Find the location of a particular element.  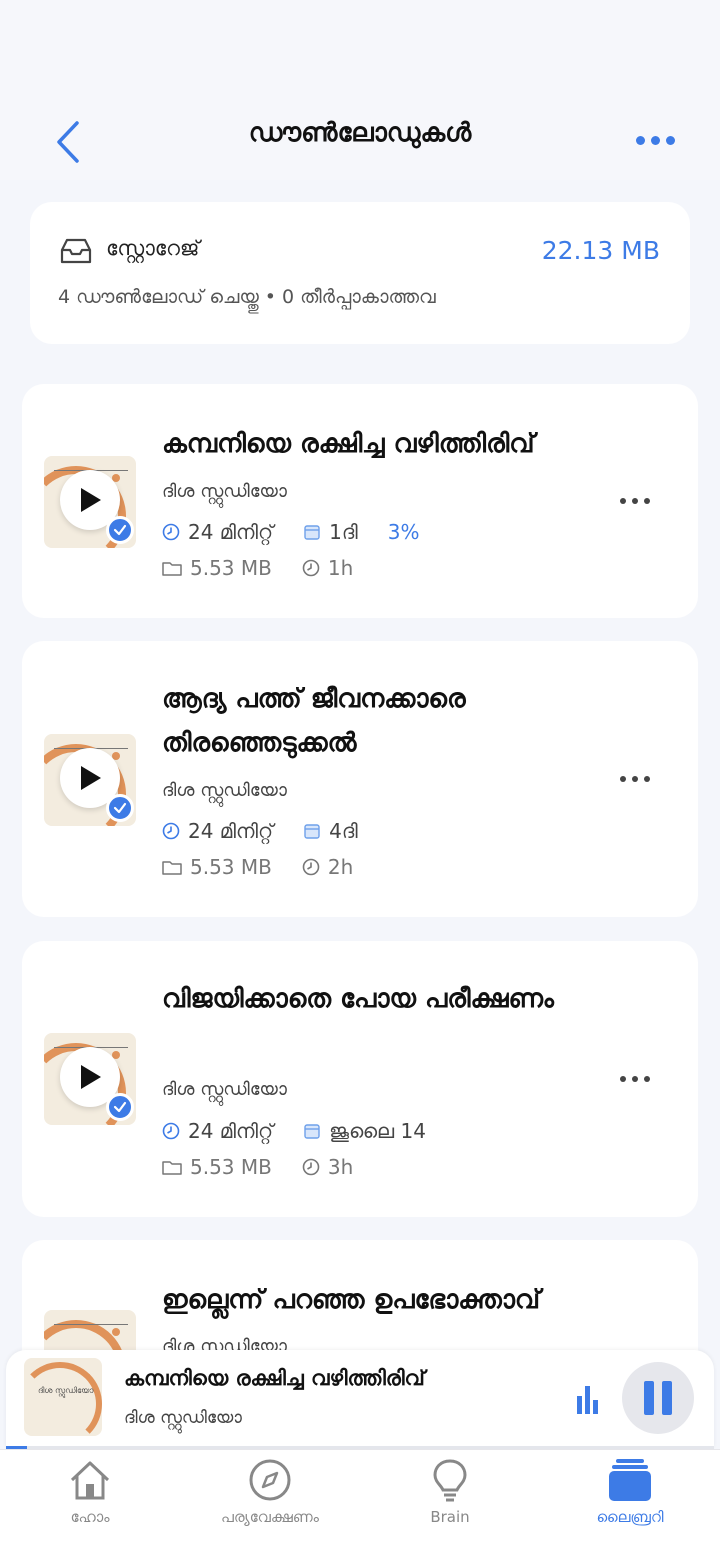

download-age: 1h is located at coordinates (340, 568).